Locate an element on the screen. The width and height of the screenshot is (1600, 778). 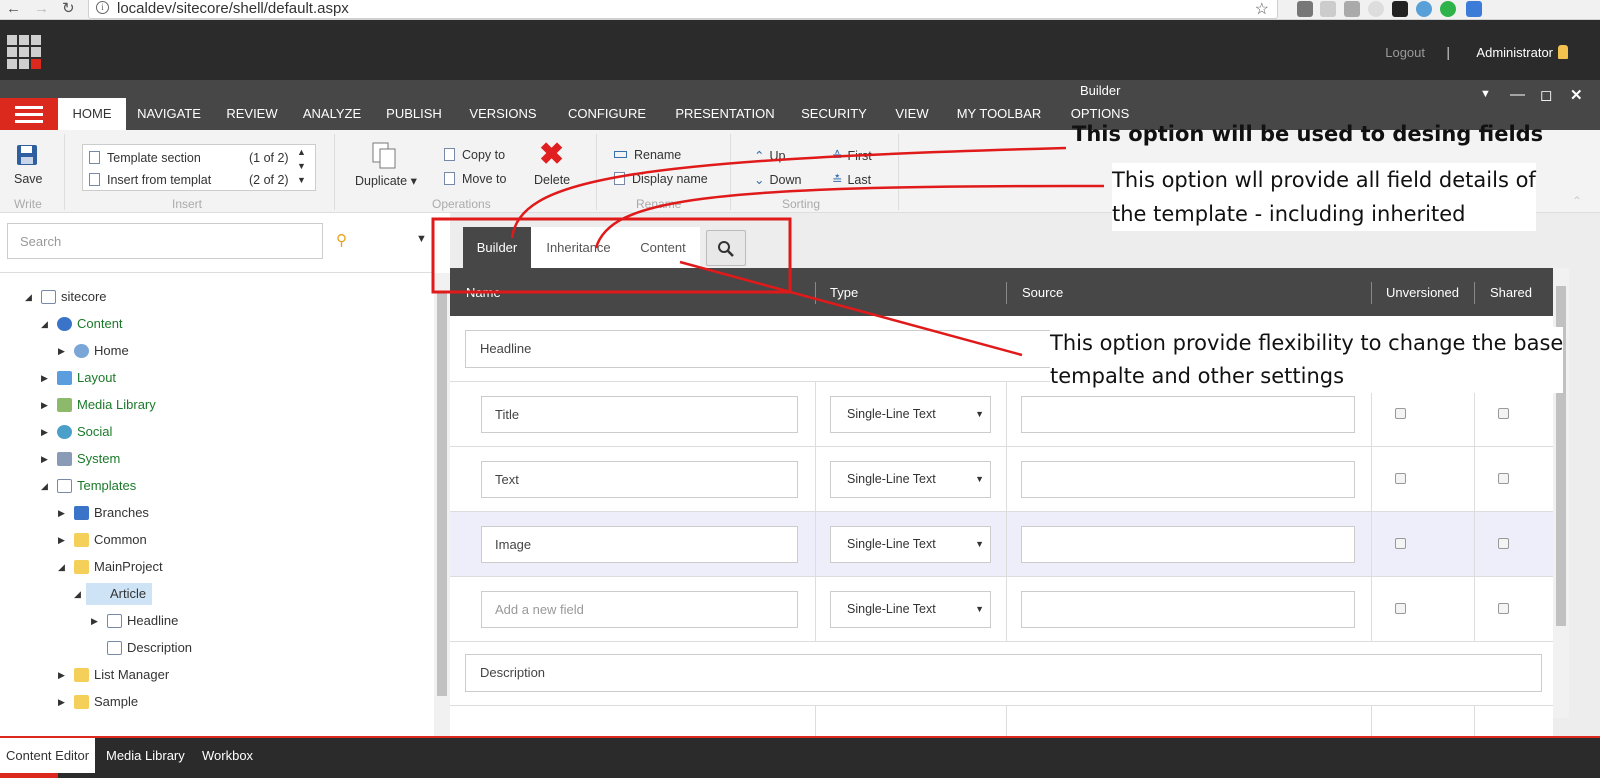
move-to-button: Move to is located at coordinates (475, 179).